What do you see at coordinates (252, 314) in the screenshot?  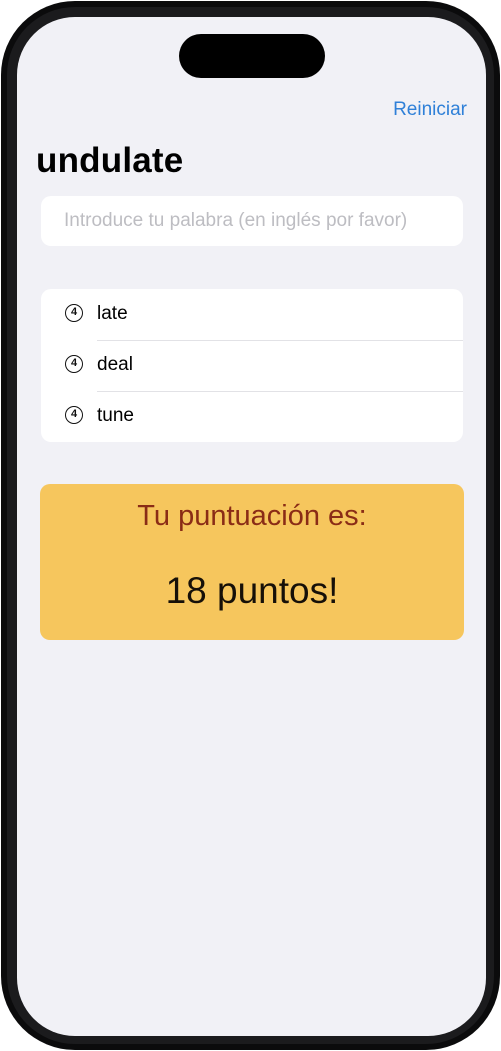 I see `list-item: 4 late` at bounding box center [252, 314].